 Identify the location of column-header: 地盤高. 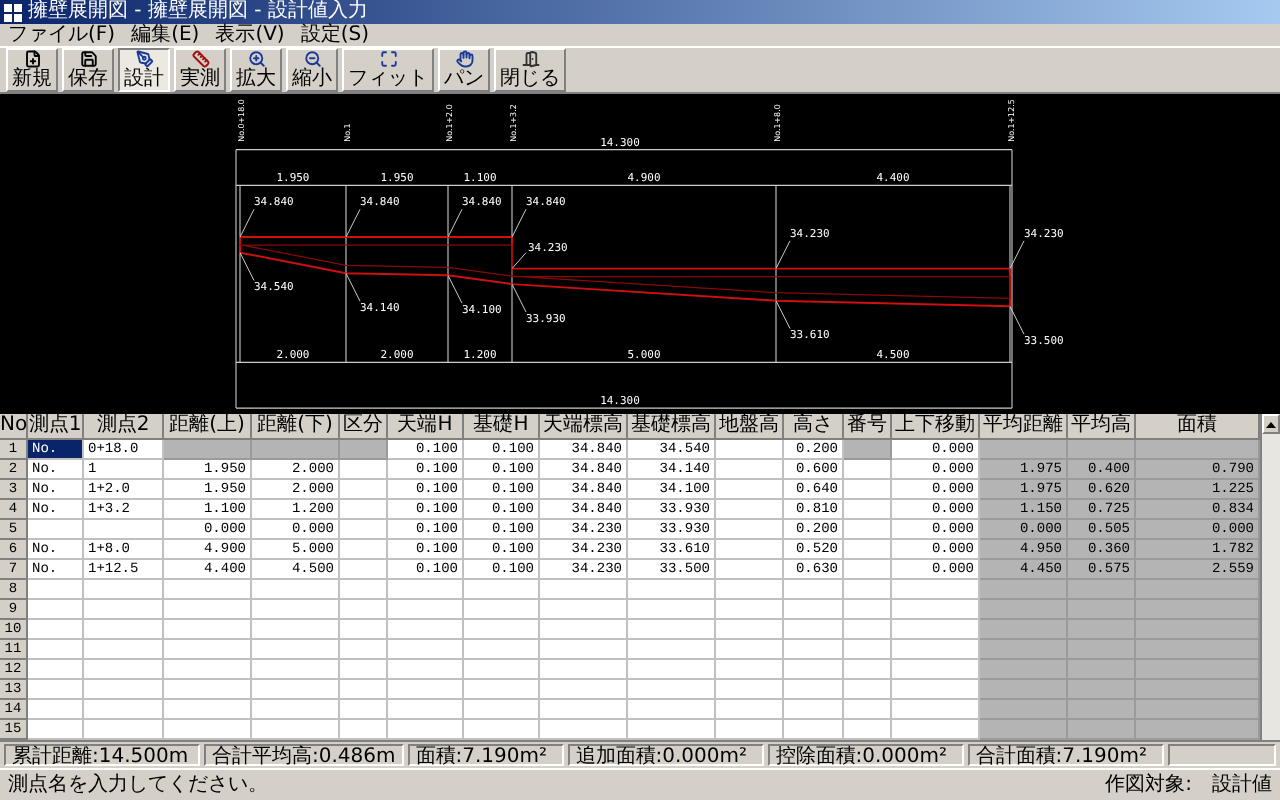
(750, 427).